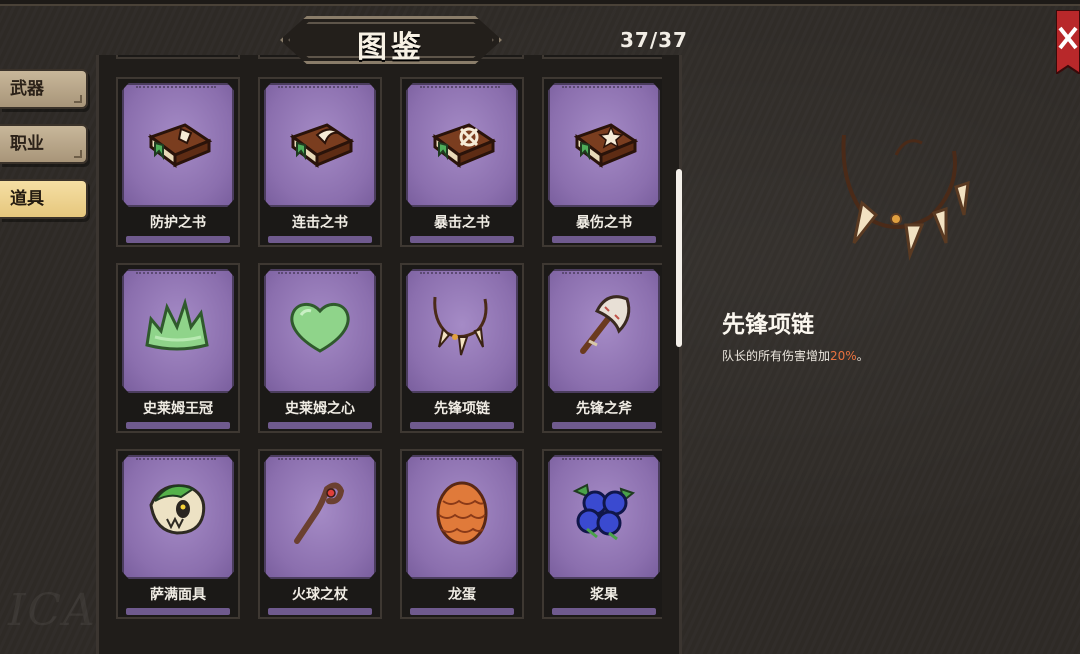  I want to click on item-name: 浆果, so click(604, 595).